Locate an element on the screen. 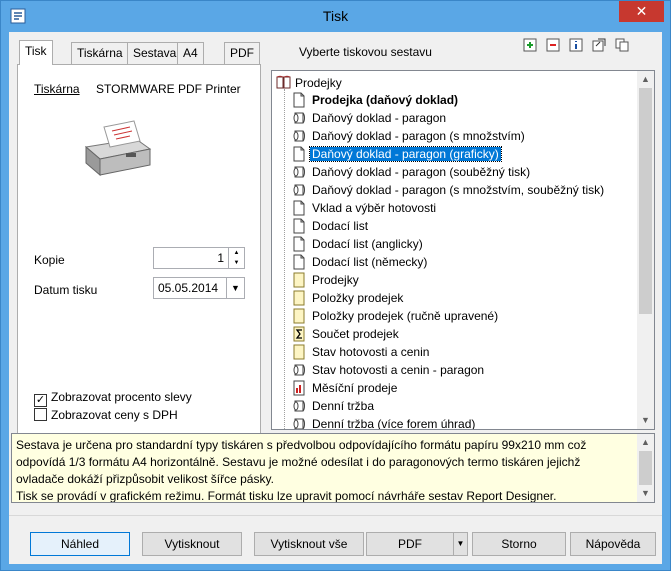  copies-spin-buttons: ▲ ▼ is located at coordinates (236, 258).